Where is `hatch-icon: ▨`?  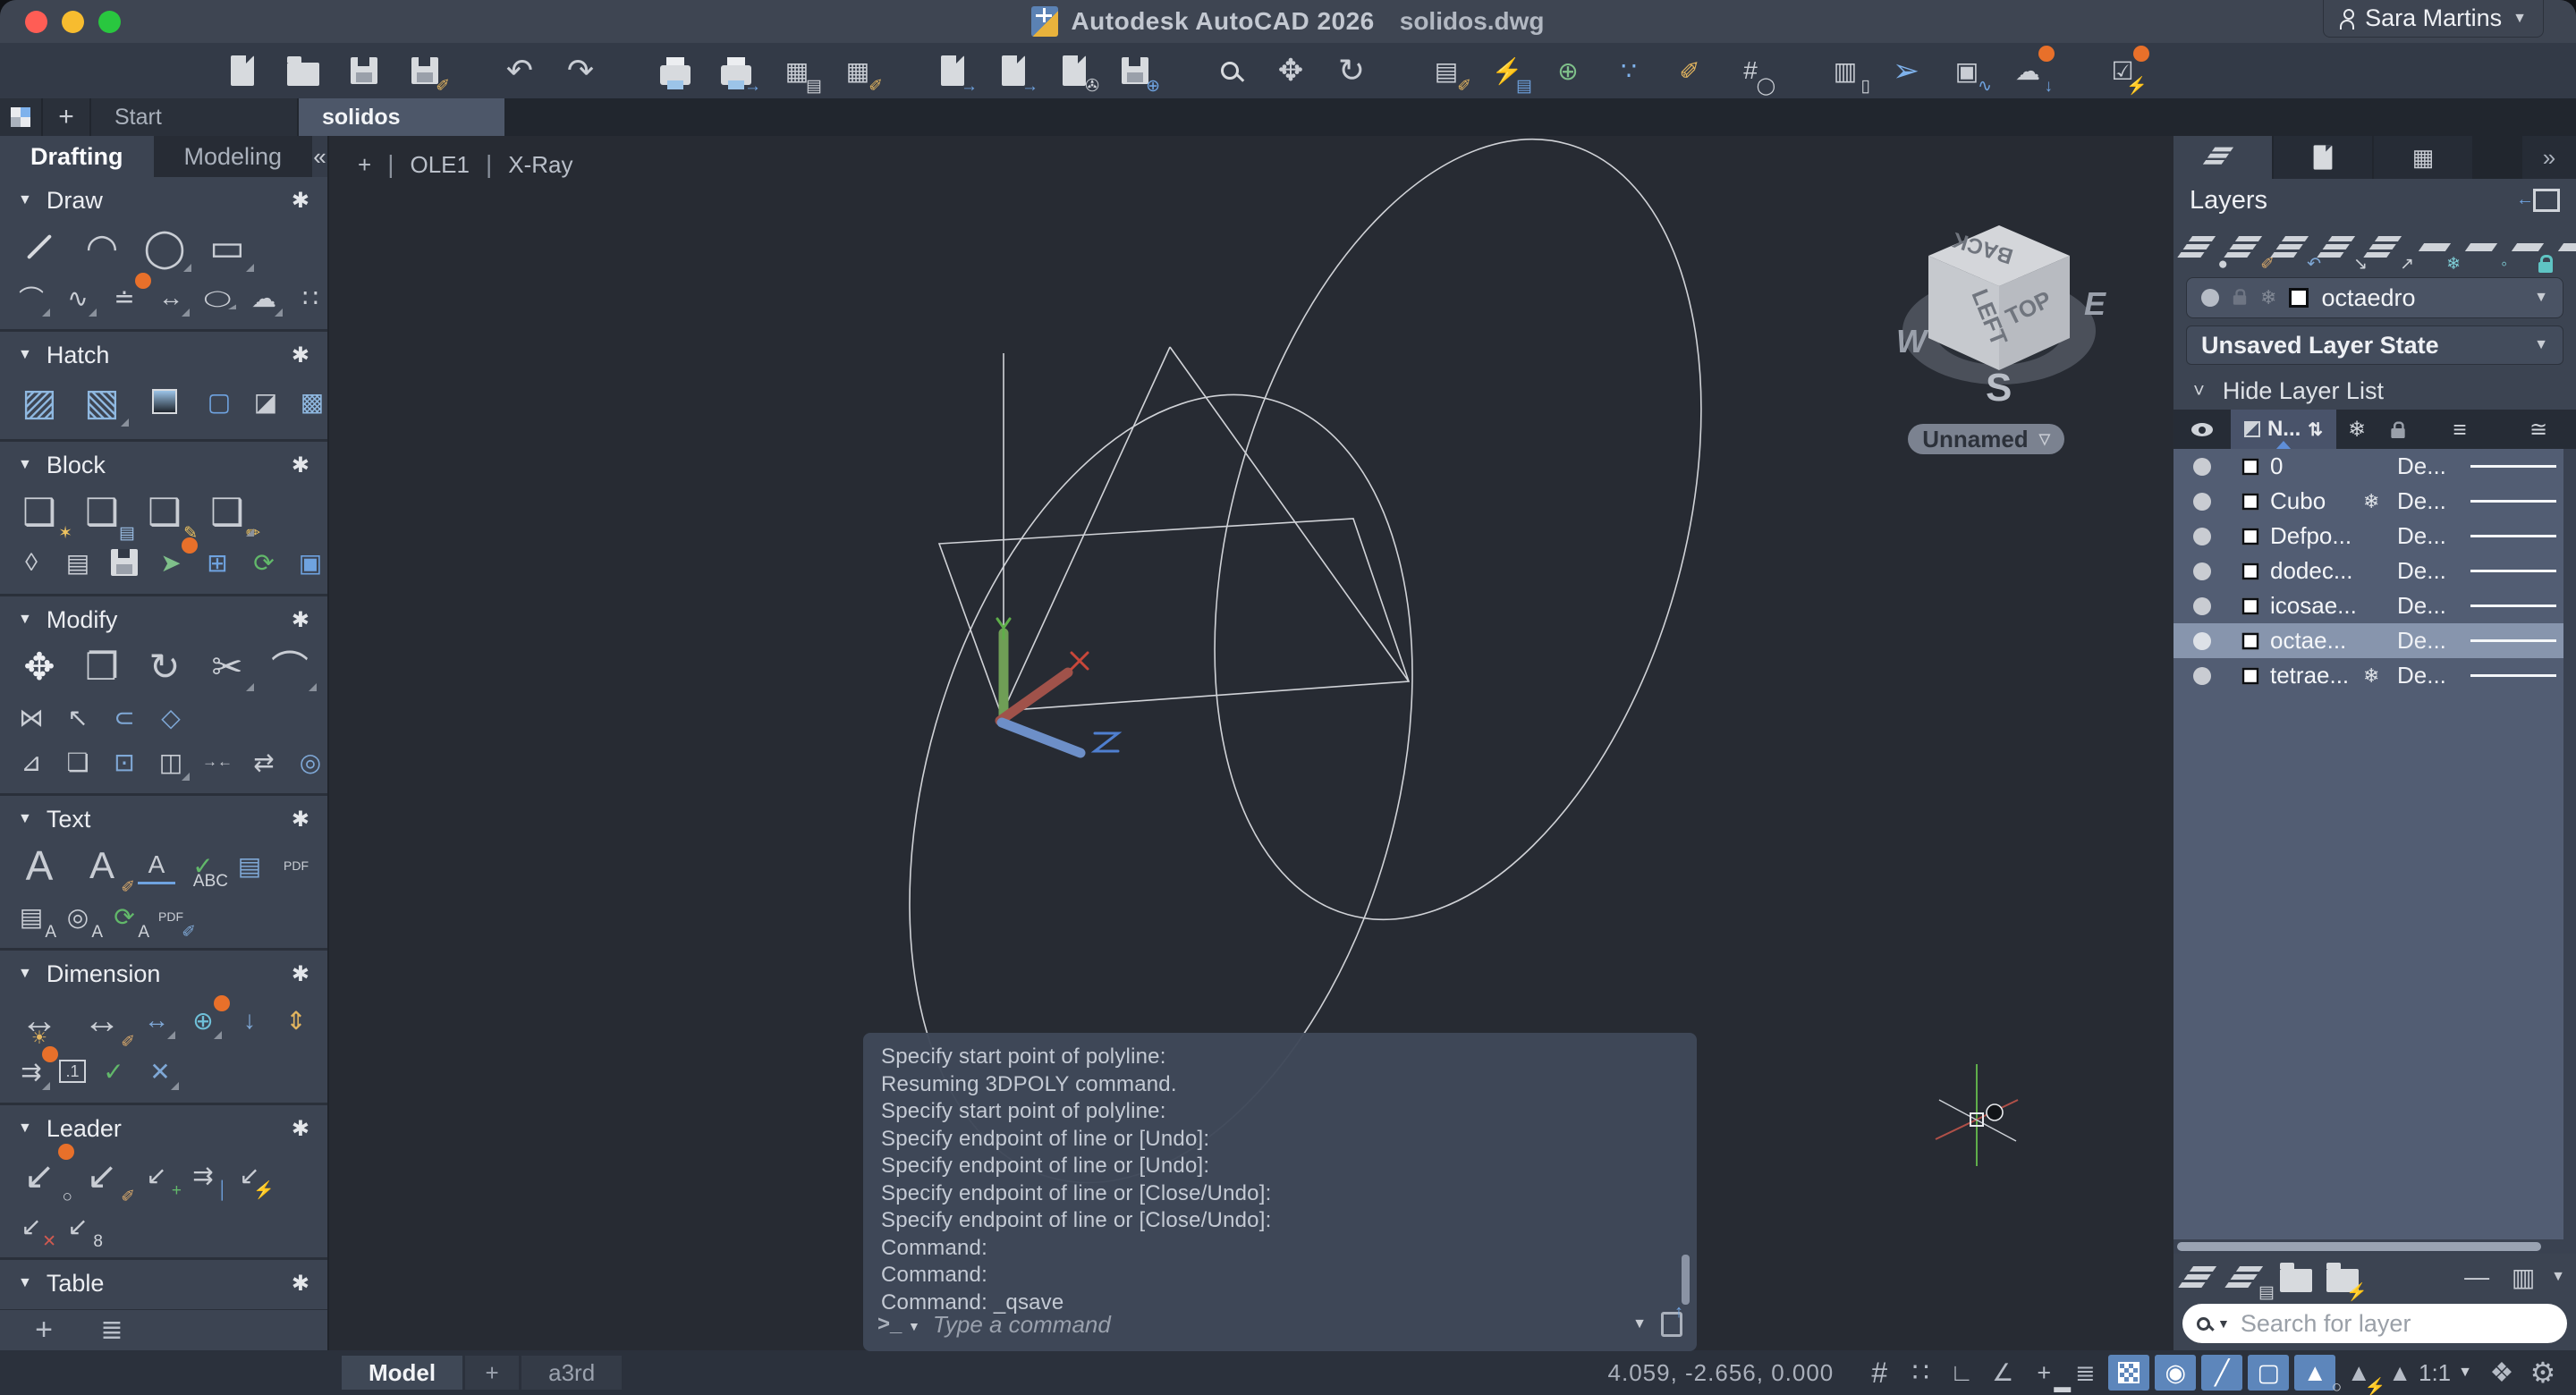
hatch-icon: ▨ is located at coordinates (39, 401).